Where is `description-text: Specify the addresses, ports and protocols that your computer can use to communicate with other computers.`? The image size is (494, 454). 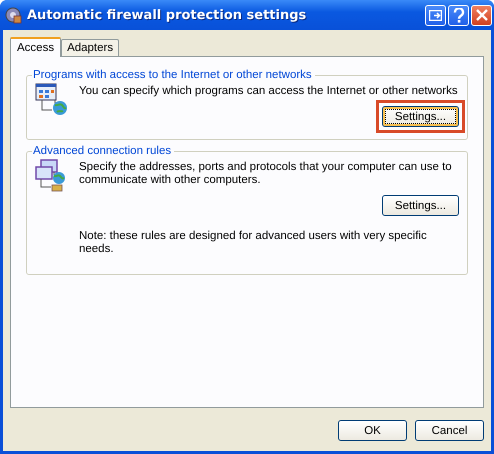
description-text: Specify the addresses, ports and protocols that your computer can use to communicate with other computers. is located at coordinates (266, 174).